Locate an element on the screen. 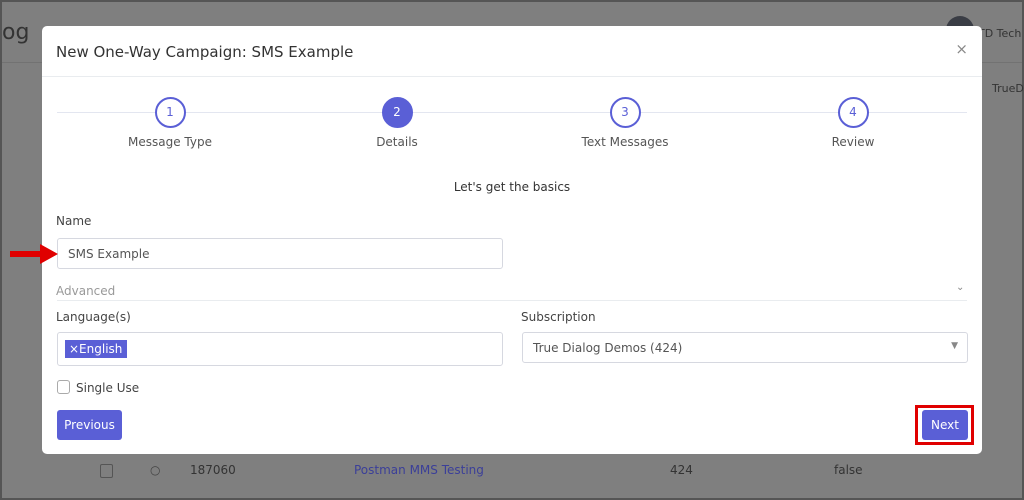  section-subtitle: Let's get the basics is located at coordinates (512, 187).